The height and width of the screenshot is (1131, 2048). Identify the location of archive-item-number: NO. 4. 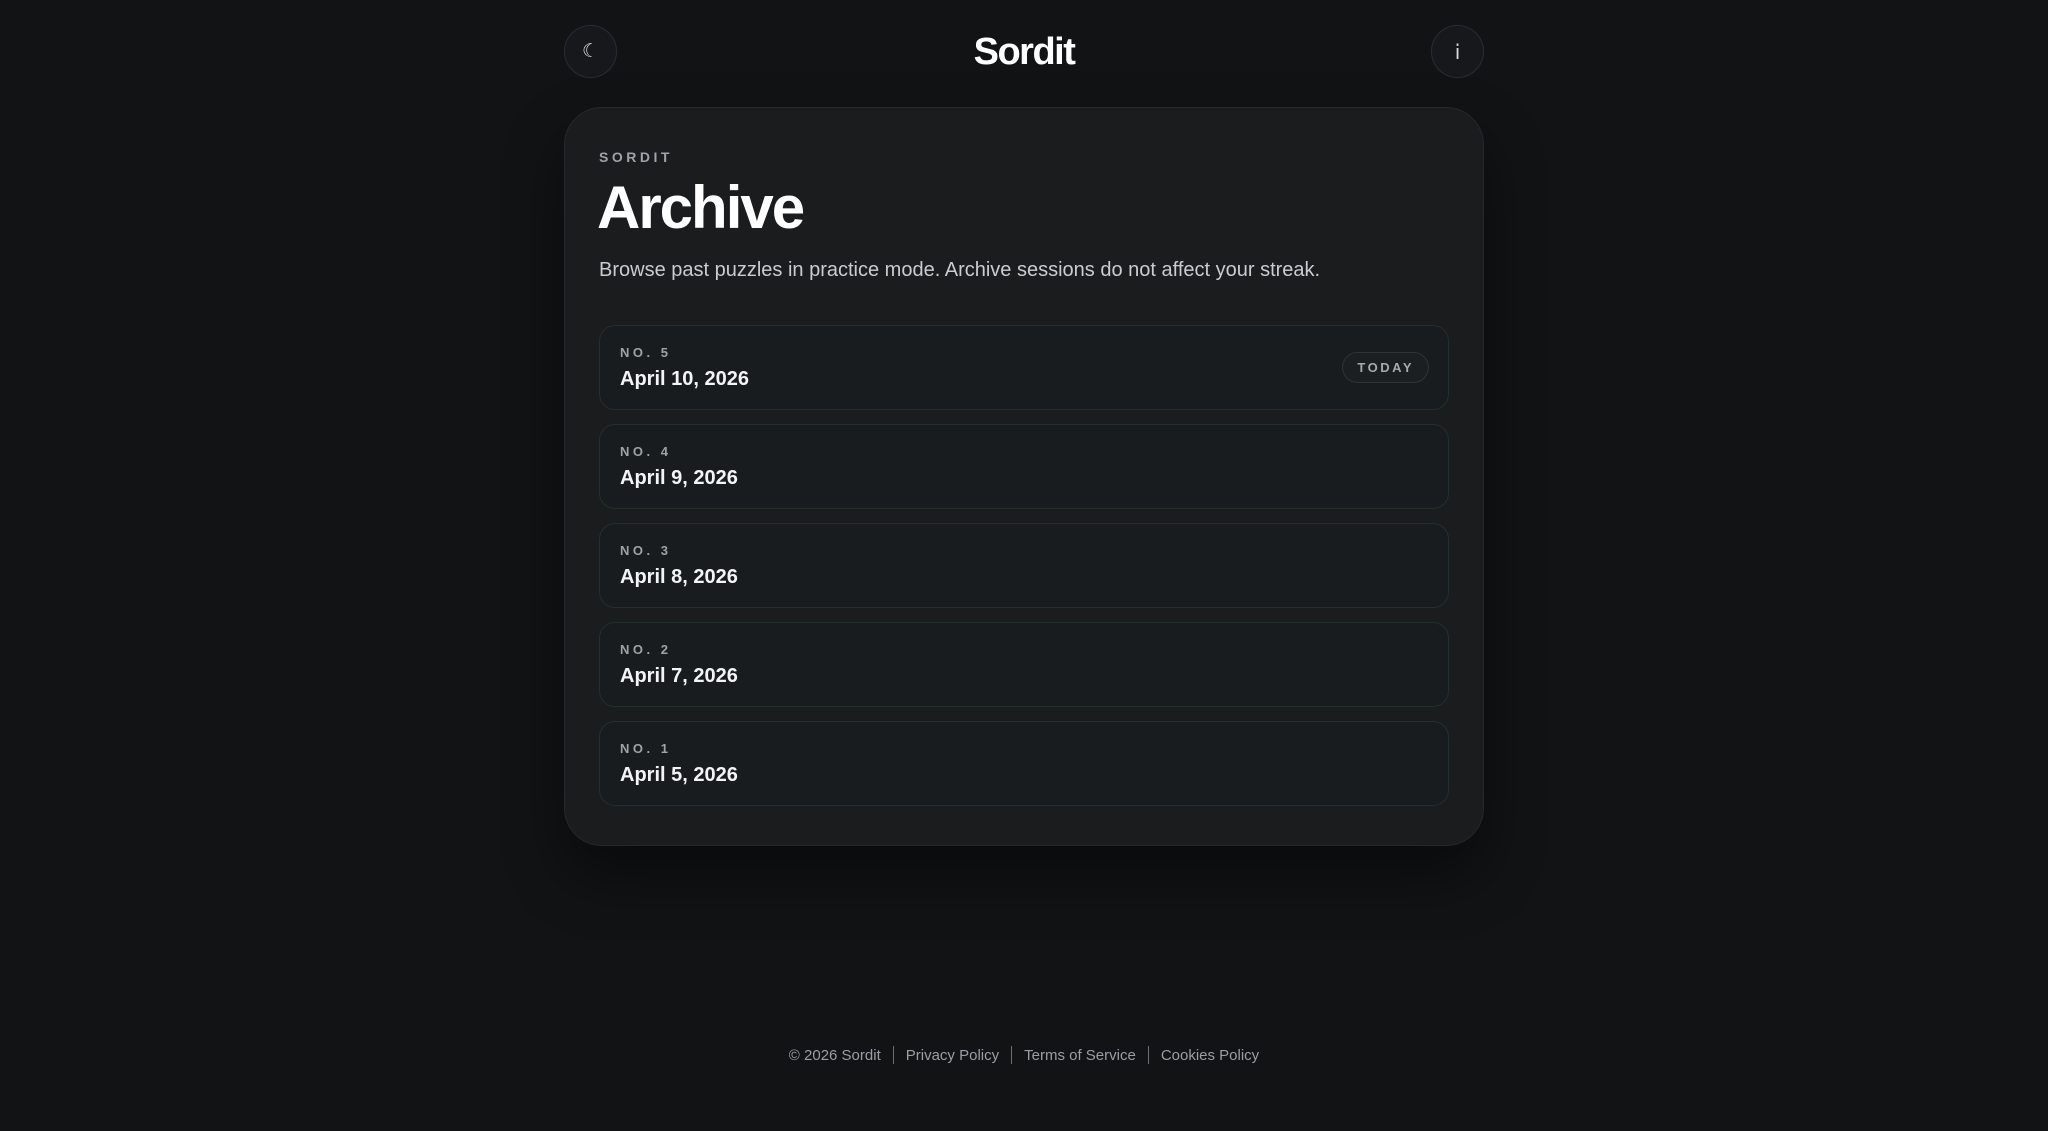
(646, 451).